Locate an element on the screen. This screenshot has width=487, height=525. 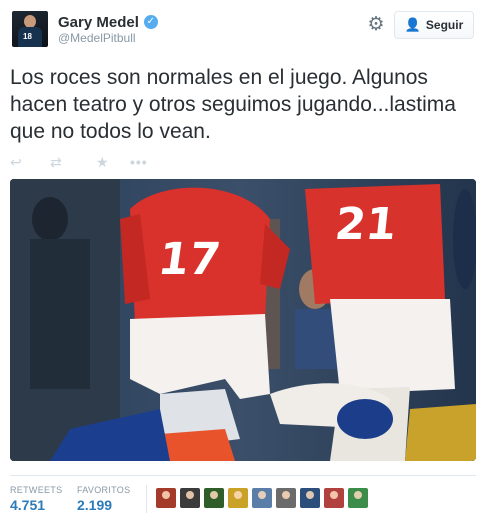
retweets-label: RETWEETS is located at coordinates (36, 490).